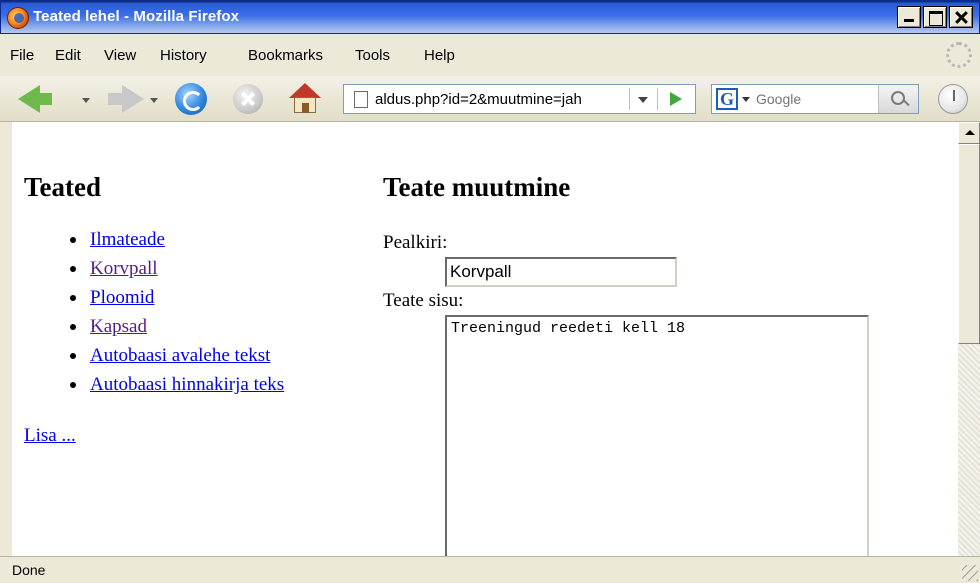 This screenshot has height=583, width=980. What do you see at coordinates (415, 242) in the screenshot?
I see `title-label: Pealkiri:` at bounding box center [415, 242].